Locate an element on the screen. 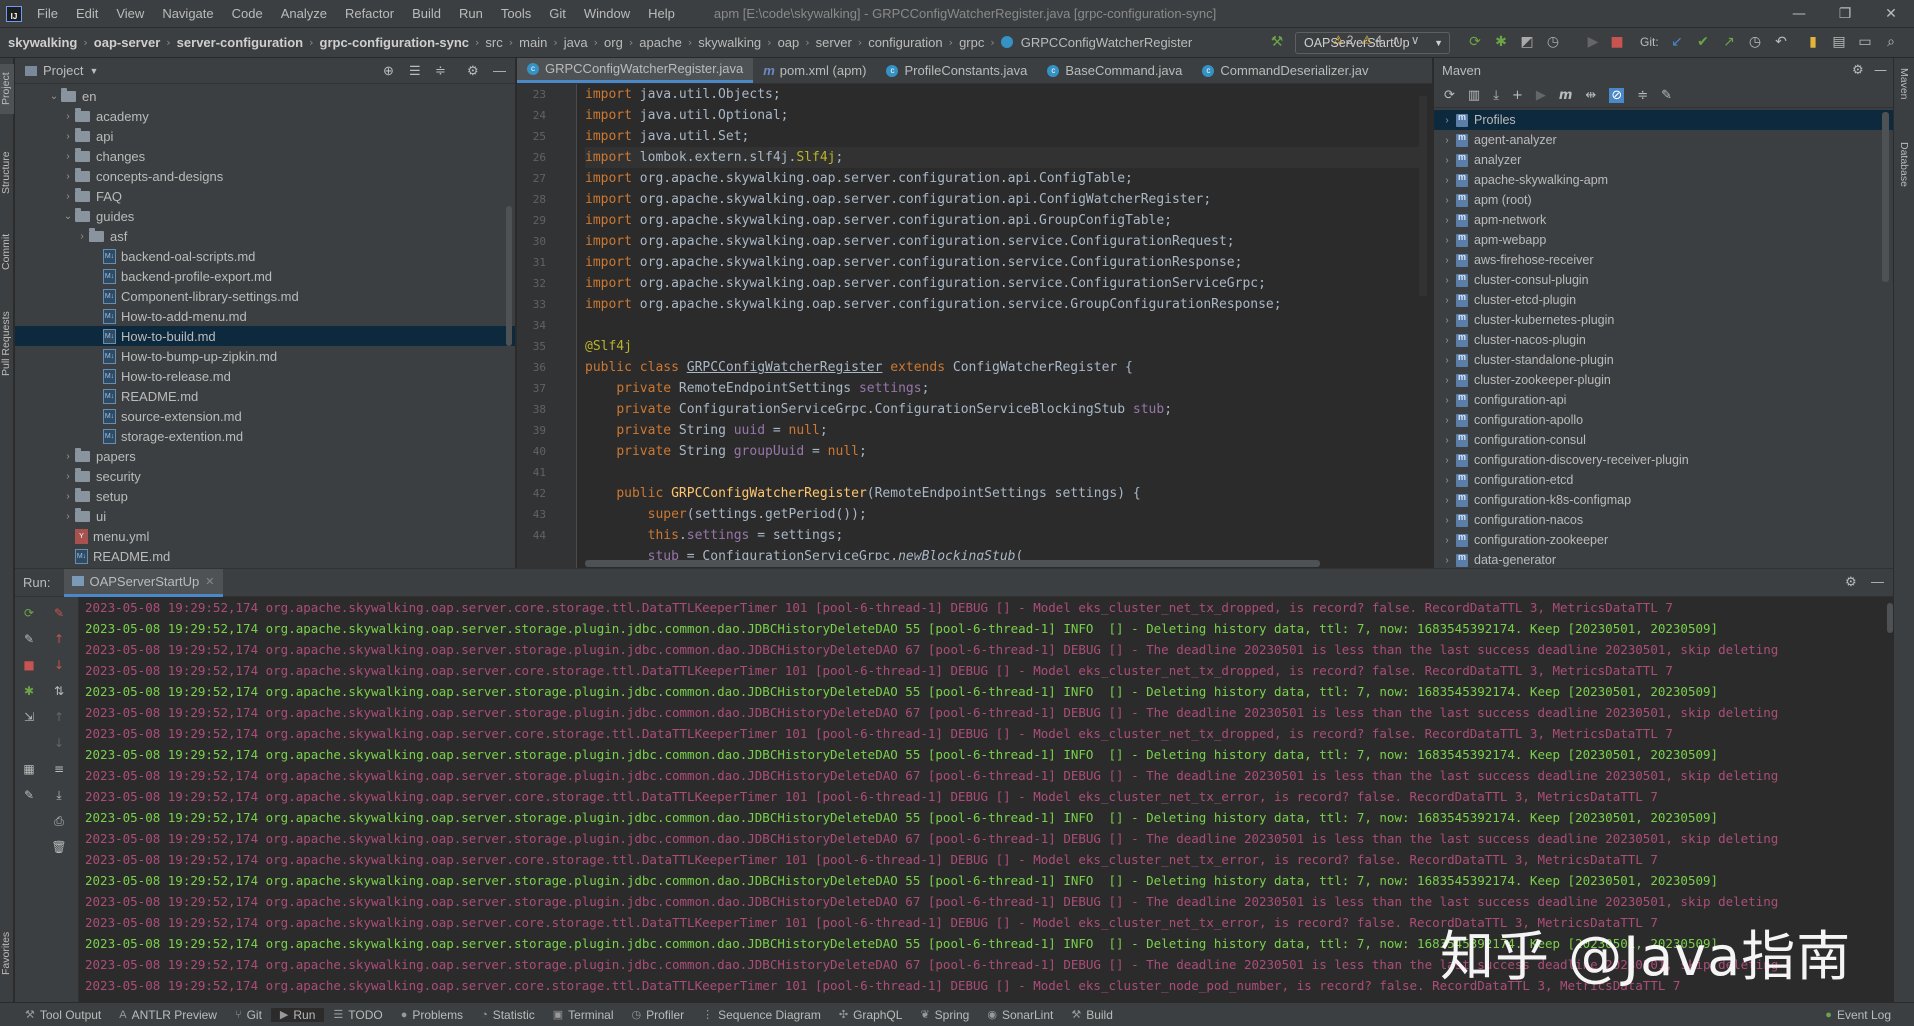 This screenshot has width=1914, height=1026. maven-profiles-node: › Profiles is located at coordinates (1663, 120).